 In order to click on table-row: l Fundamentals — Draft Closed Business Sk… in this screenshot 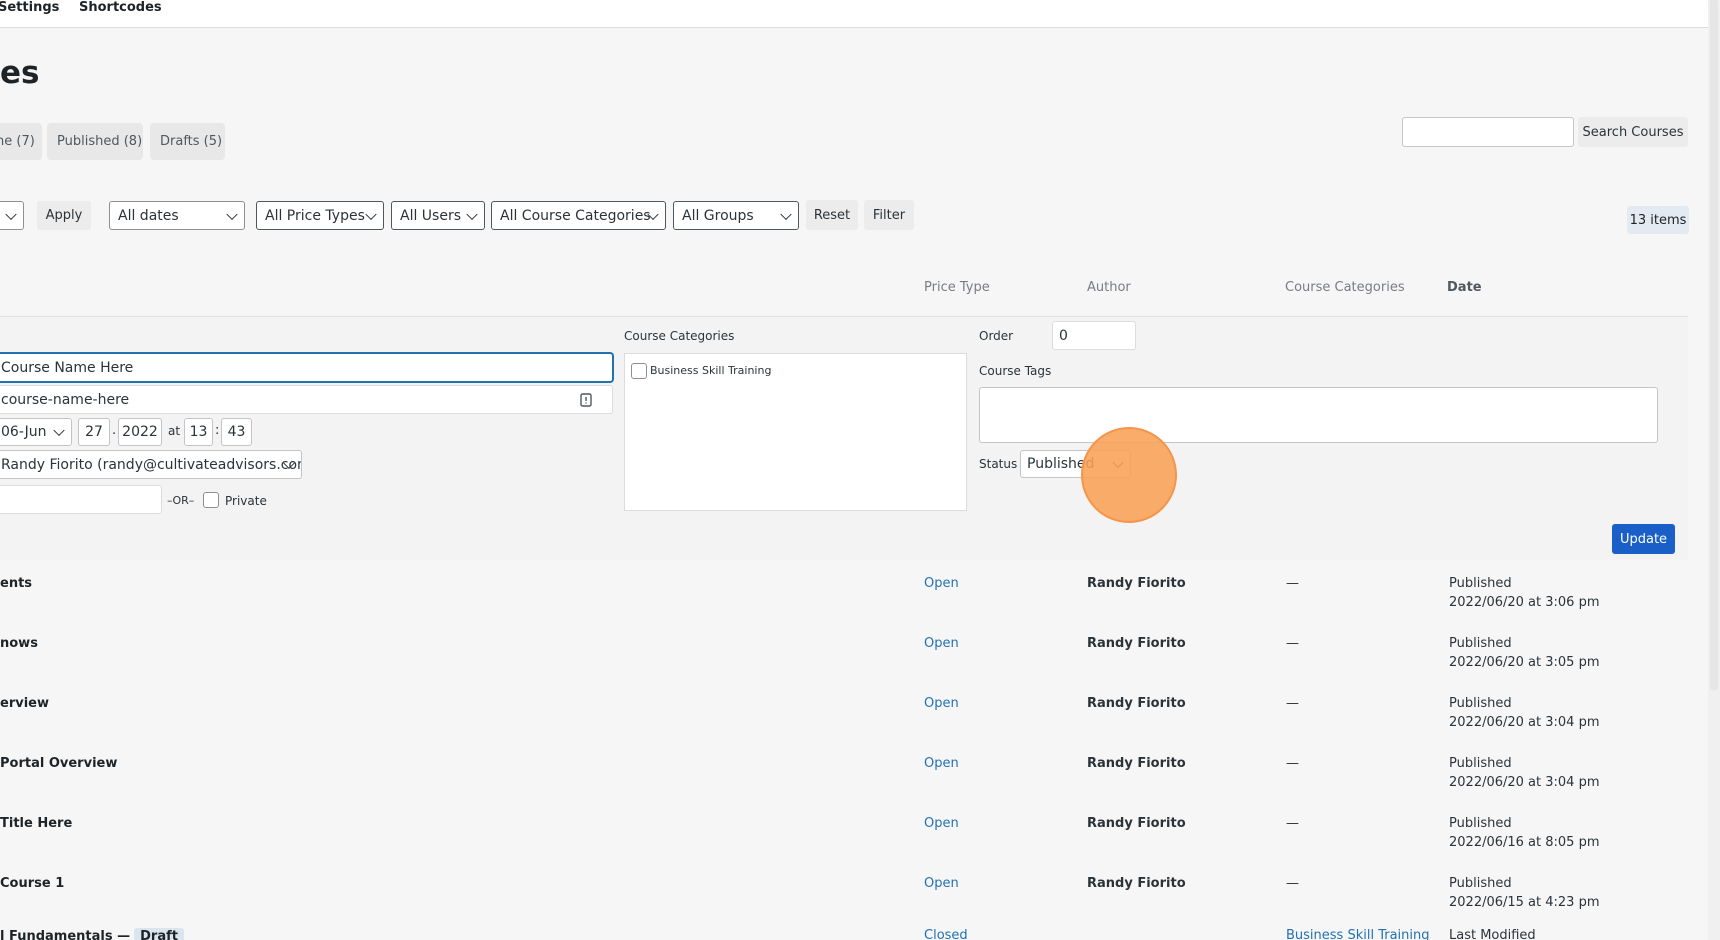, I will do `click(844, 930)`.